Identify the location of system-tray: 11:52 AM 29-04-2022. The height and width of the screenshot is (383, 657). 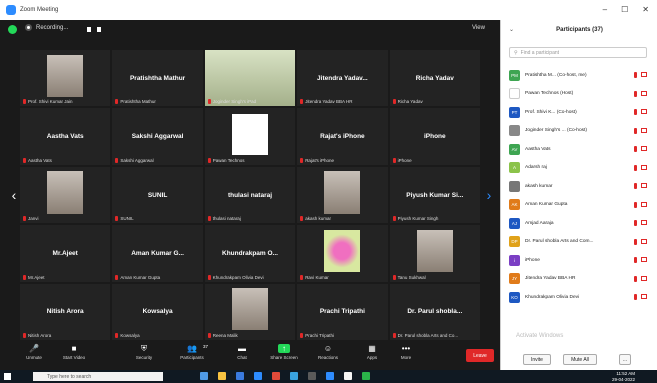
(623, 376).